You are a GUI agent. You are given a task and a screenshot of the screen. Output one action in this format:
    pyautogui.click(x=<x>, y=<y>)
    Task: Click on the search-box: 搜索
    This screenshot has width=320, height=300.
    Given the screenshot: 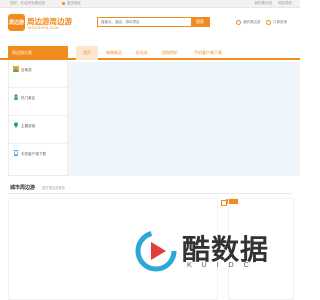 What is the action you would take?
    pyautogui.click(x=153, y=22)
    